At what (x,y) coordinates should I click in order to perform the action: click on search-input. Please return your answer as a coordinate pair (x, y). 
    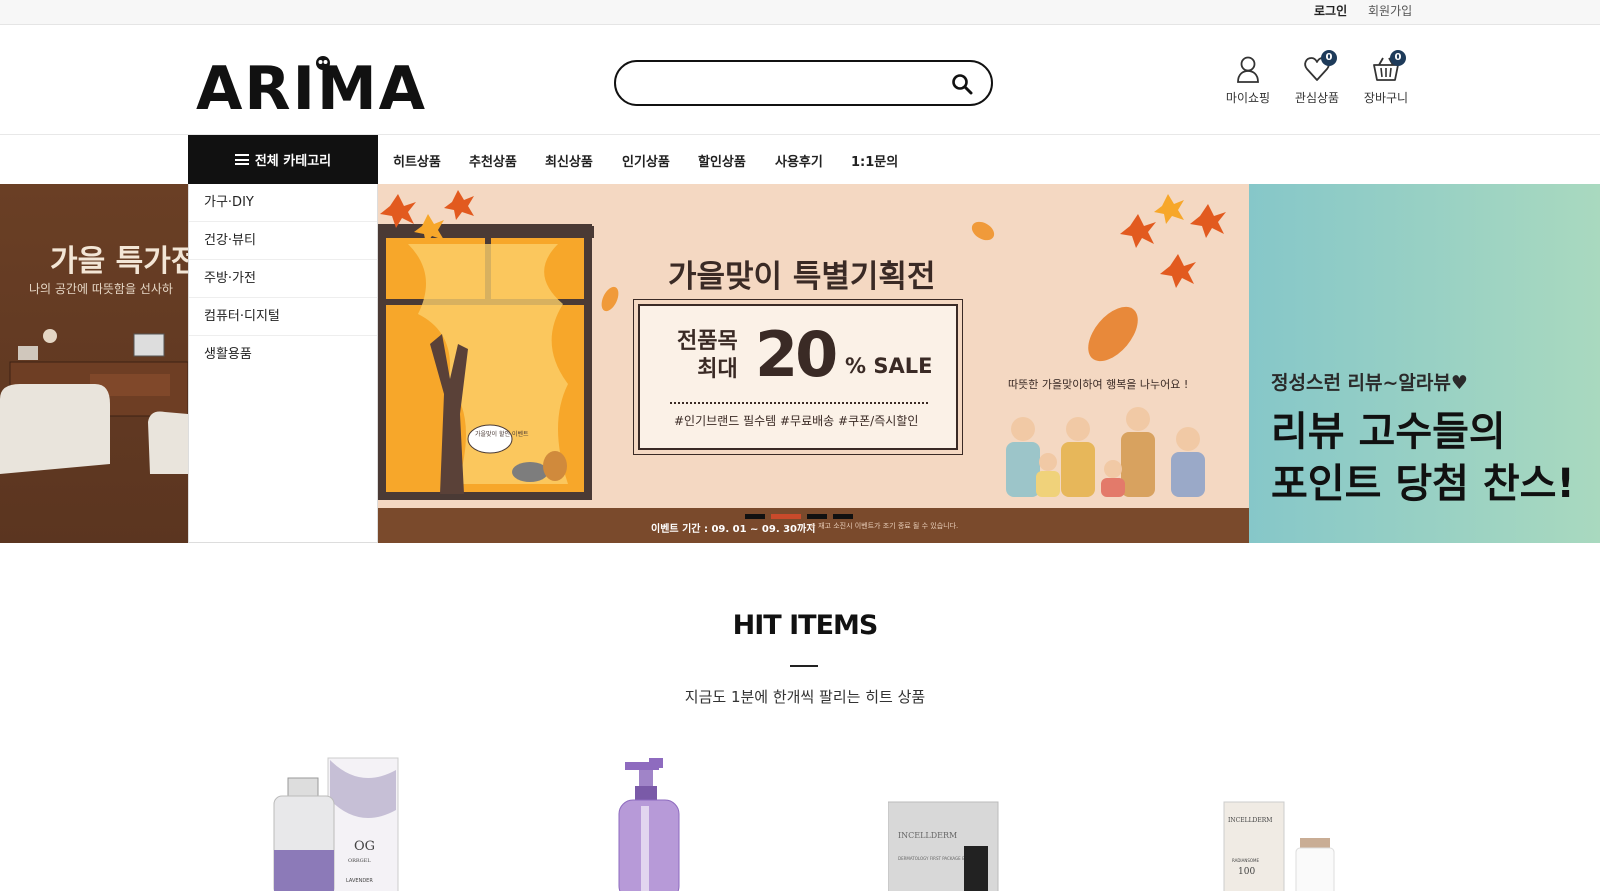
    Looking at the image, I should click on (784, 83).